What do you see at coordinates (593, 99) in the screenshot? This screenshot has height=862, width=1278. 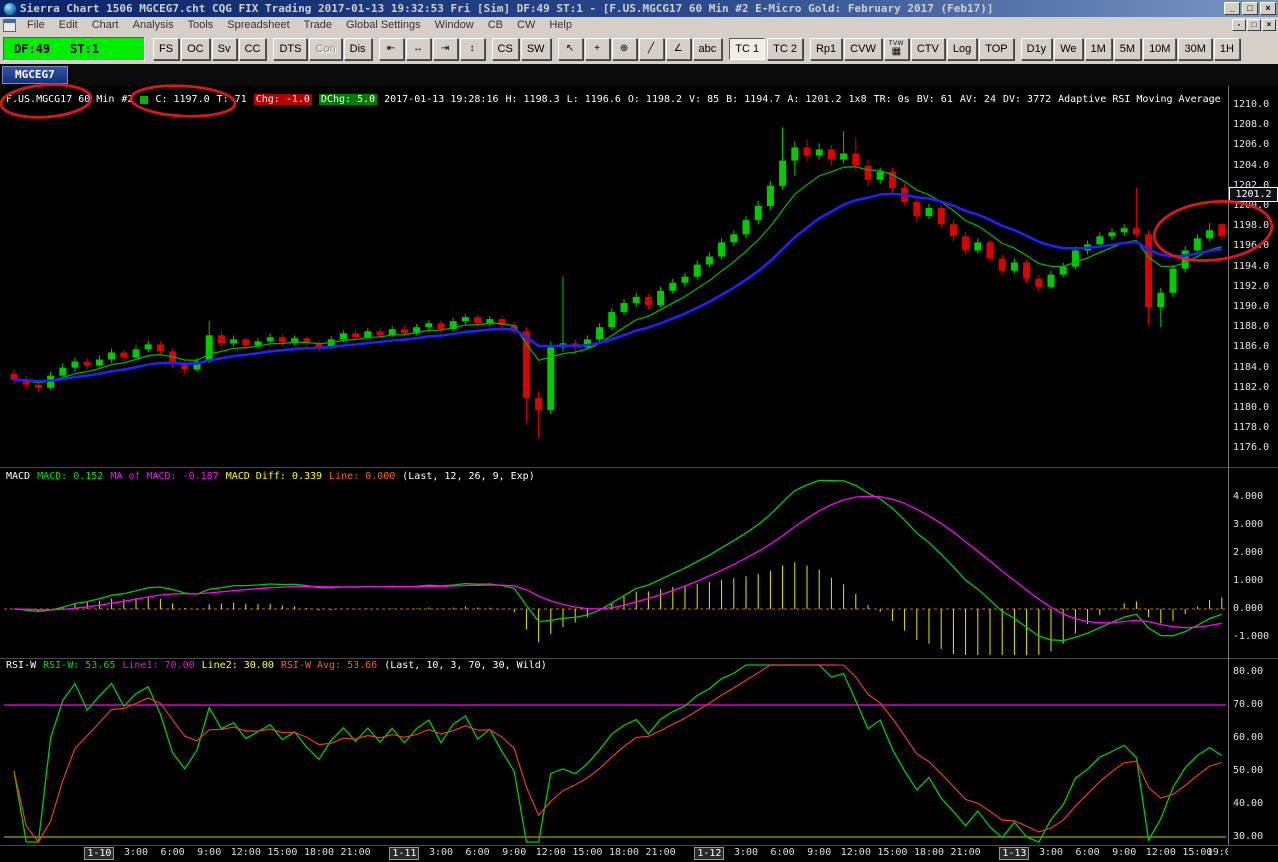 I see `low: L: 1196.6` at bounding box center [593, 99].